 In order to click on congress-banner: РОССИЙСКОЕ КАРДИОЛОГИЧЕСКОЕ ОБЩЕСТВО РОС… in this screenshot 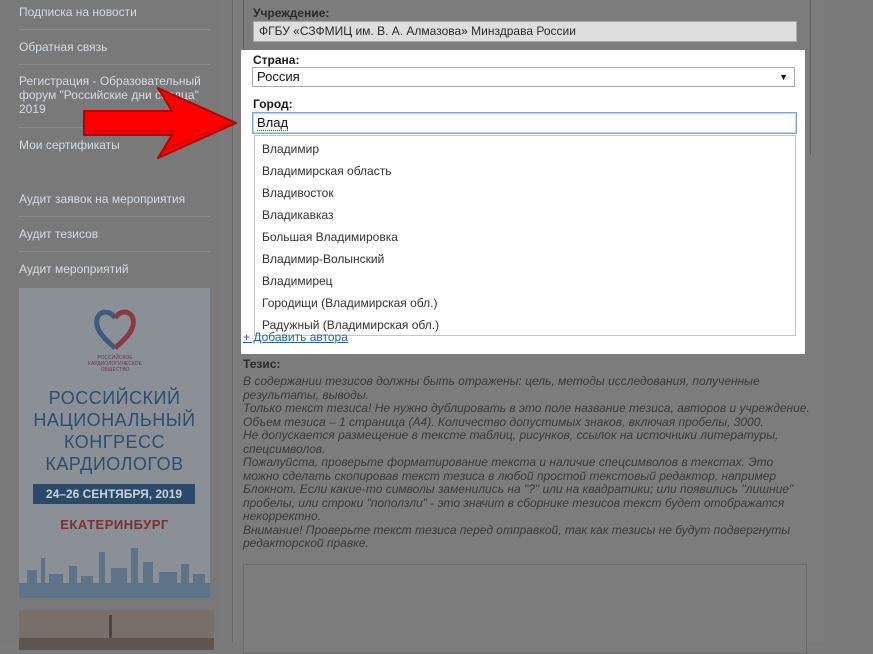, I will do `click(114, 443)`.